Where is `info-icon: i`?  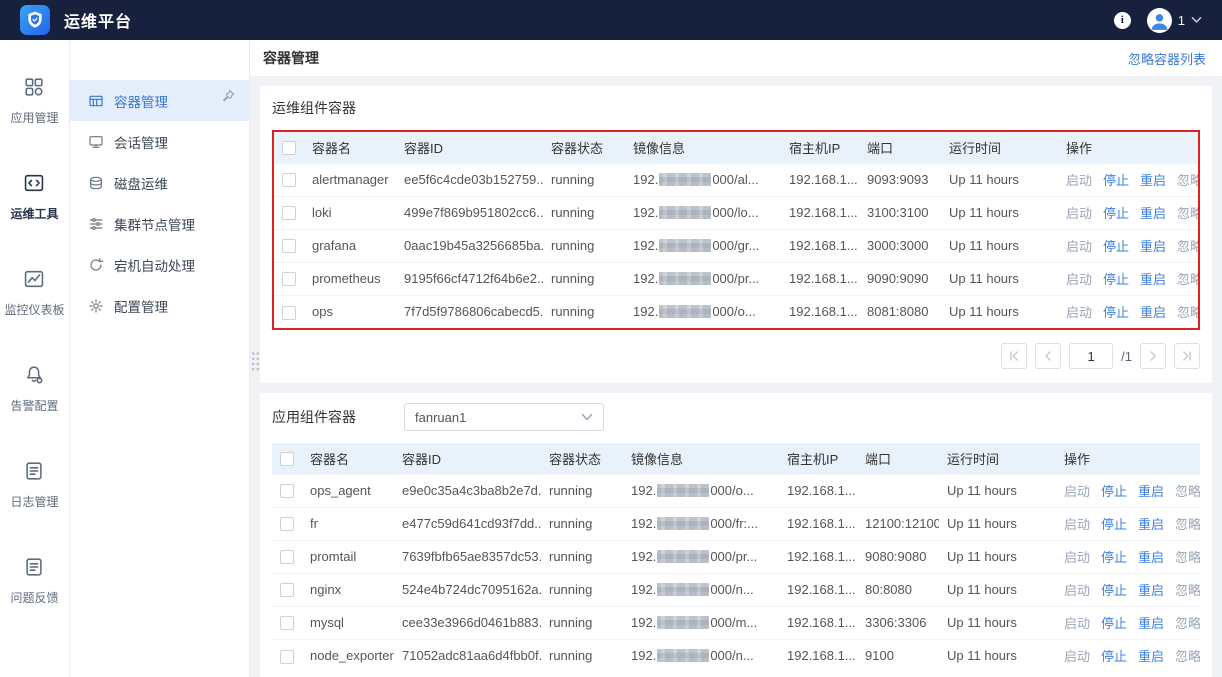
info-icon: i is located at coordinates (1122, 20).